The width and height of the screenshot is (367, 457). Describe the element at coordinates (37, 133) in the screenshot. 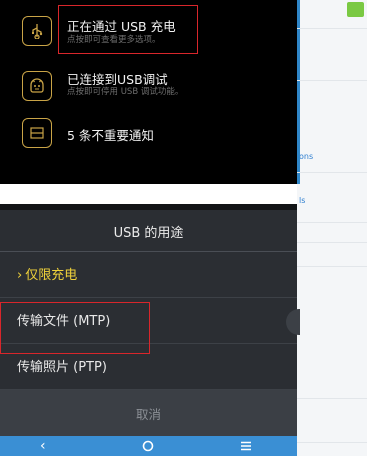

I see `notification-stack-icon` at that location.